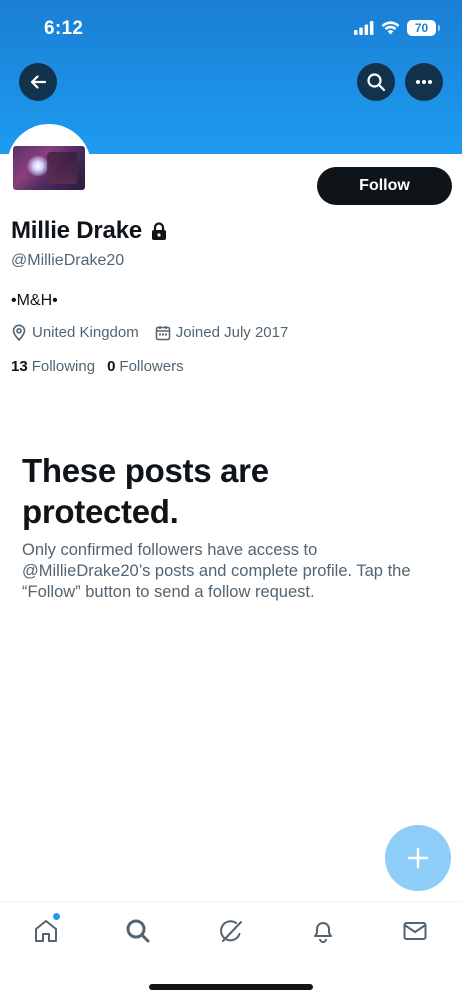 The width and height of the screenshot is (462, 1000). I want to click on handle: @MillieDrake20, so click(68, 260).